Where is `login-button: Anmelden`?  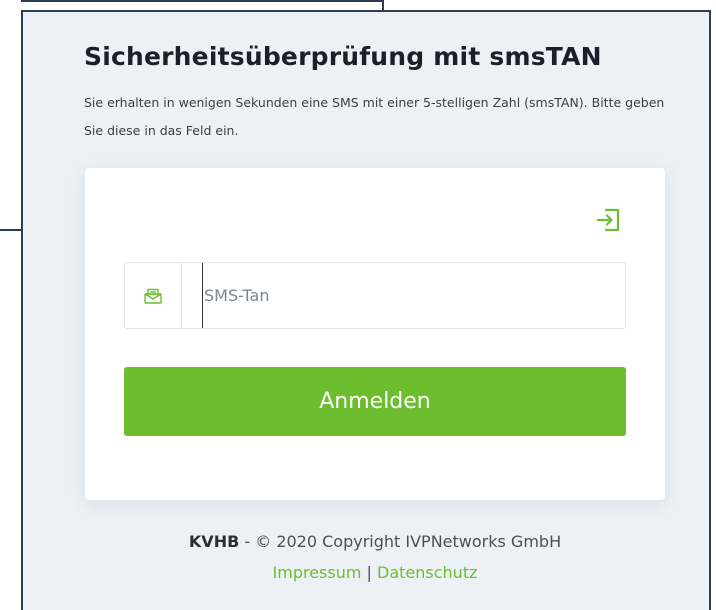
login-button: Anmelden is located at coordinates (375, 401).